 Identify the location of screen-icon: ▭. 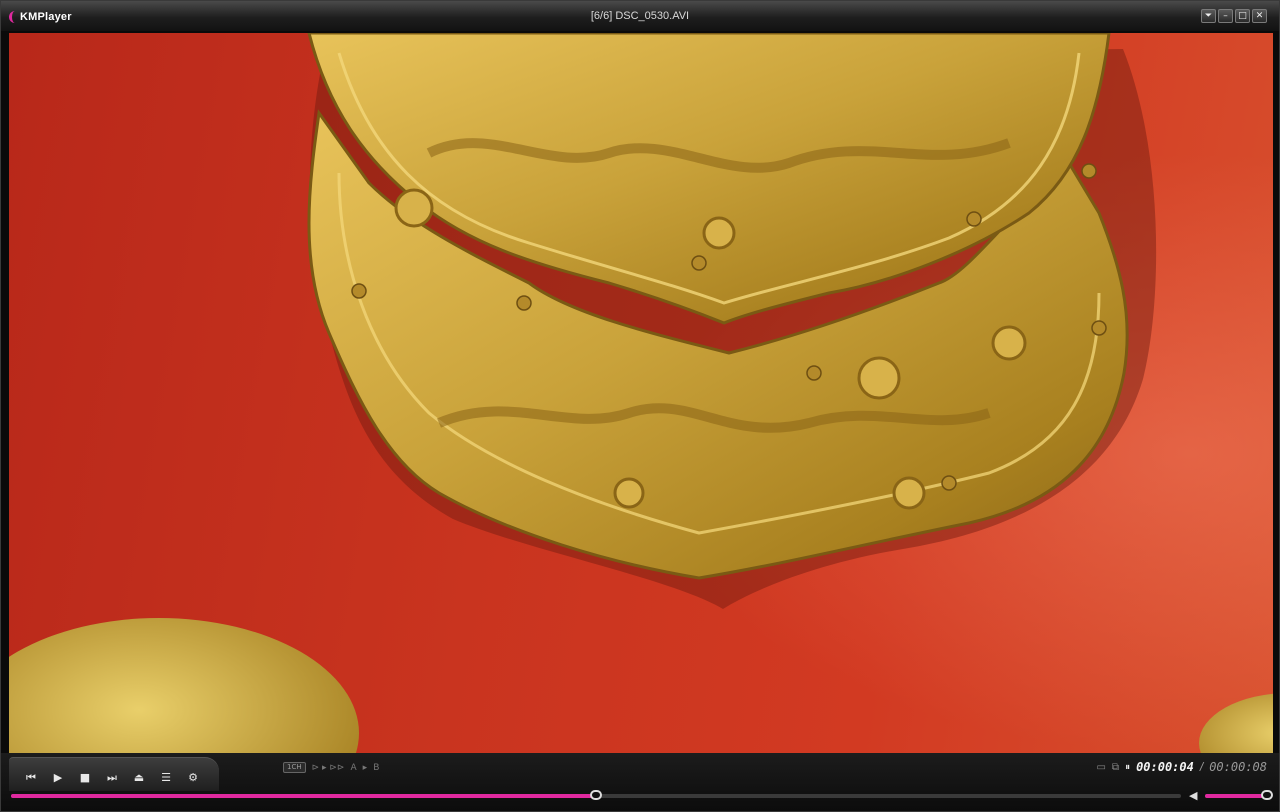
(1100, 767).